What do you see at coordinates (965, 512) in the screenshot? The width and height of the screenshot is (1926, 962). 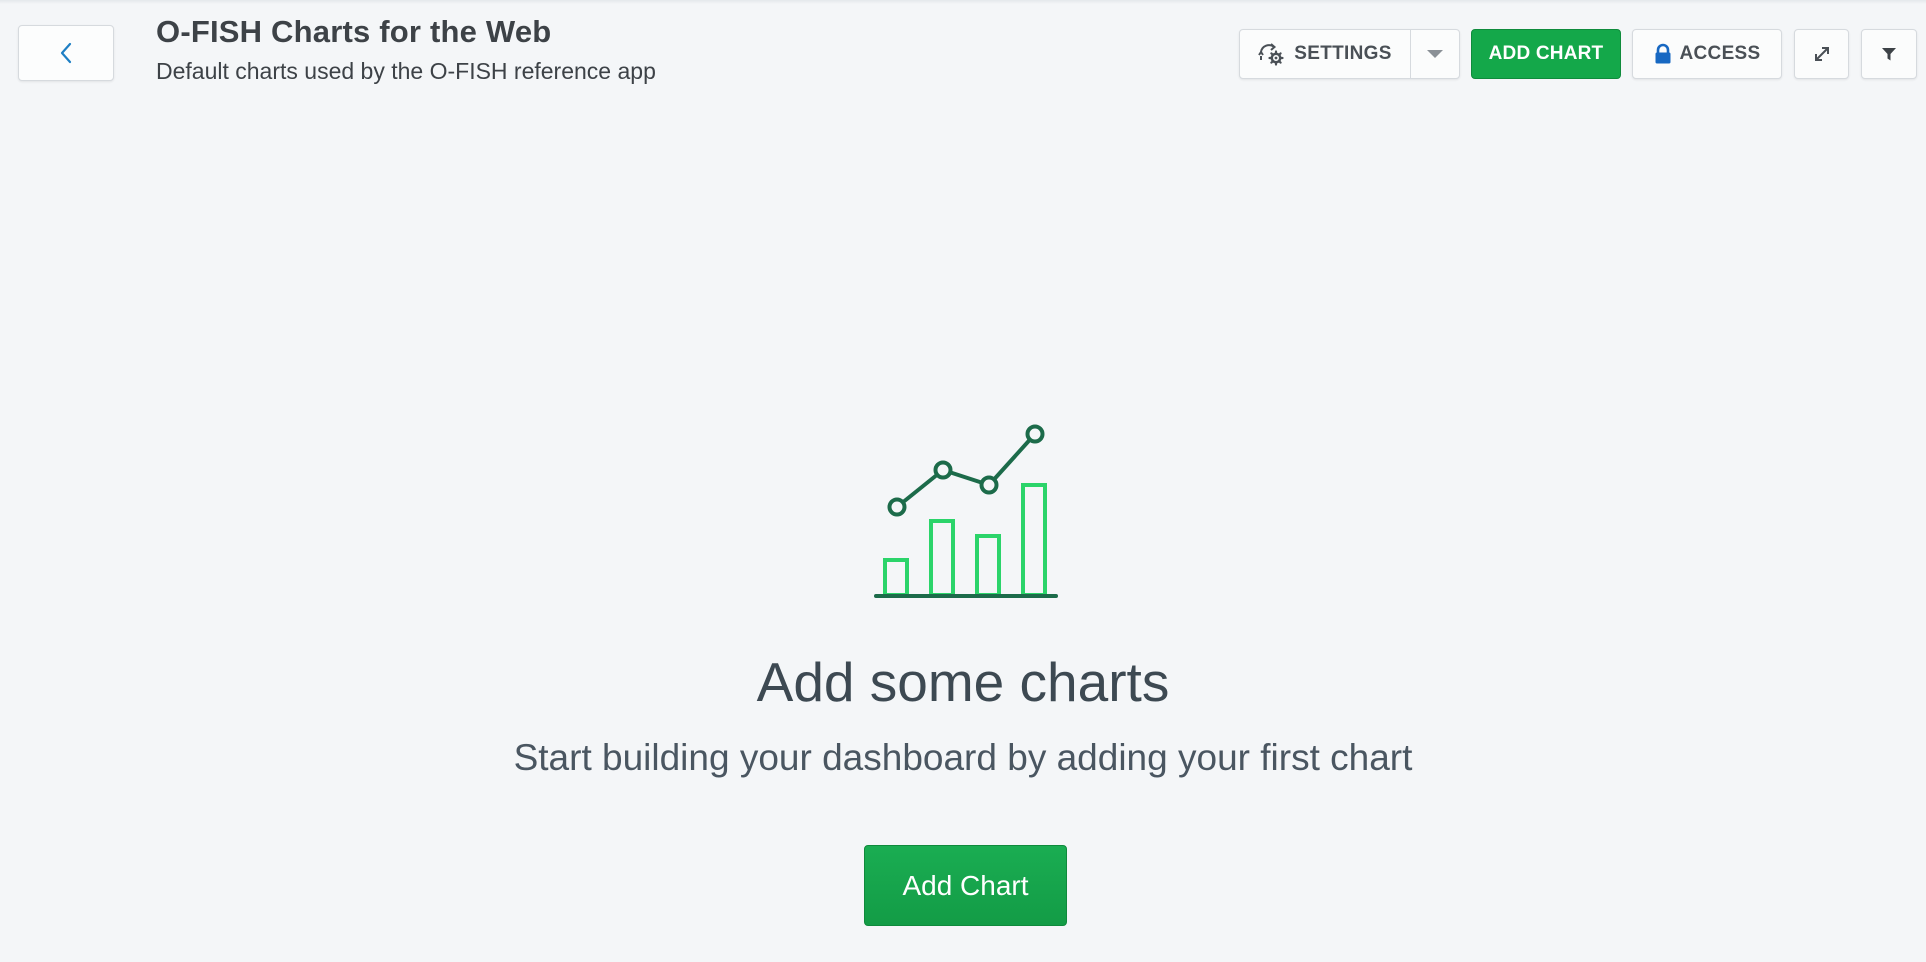 I see `chart-illustration-icon` at bounding box center [965, 512].